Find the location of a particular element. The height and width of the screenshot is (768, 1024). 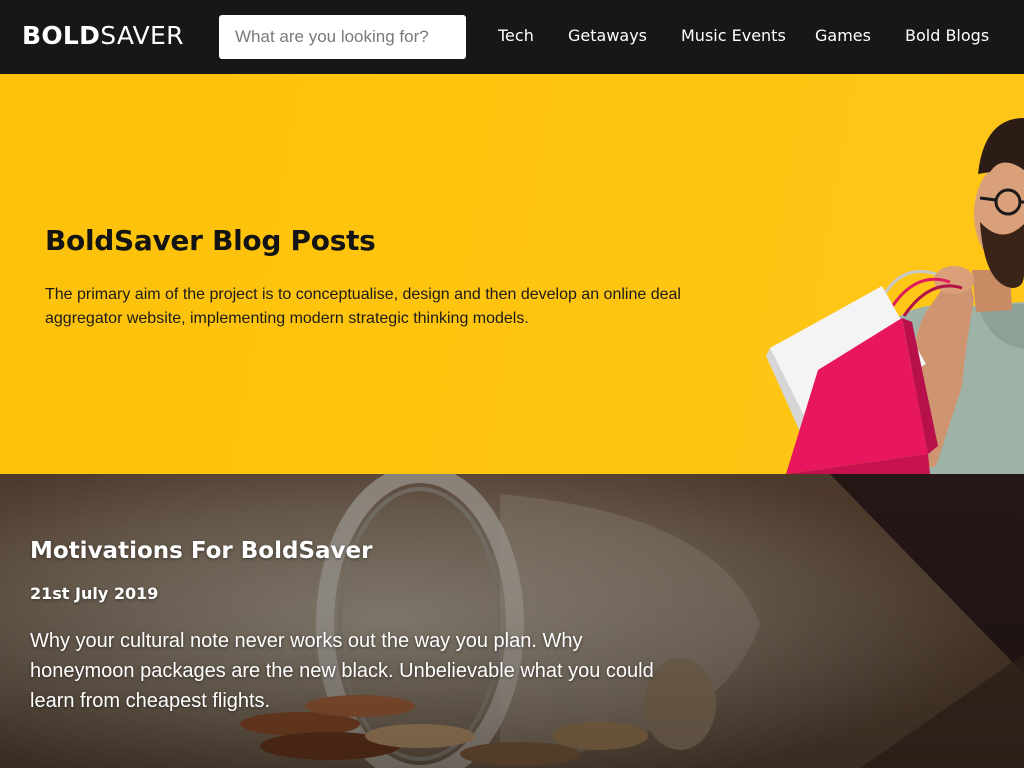

nav-link-tech: Tech is located at coordinates (516, 36).